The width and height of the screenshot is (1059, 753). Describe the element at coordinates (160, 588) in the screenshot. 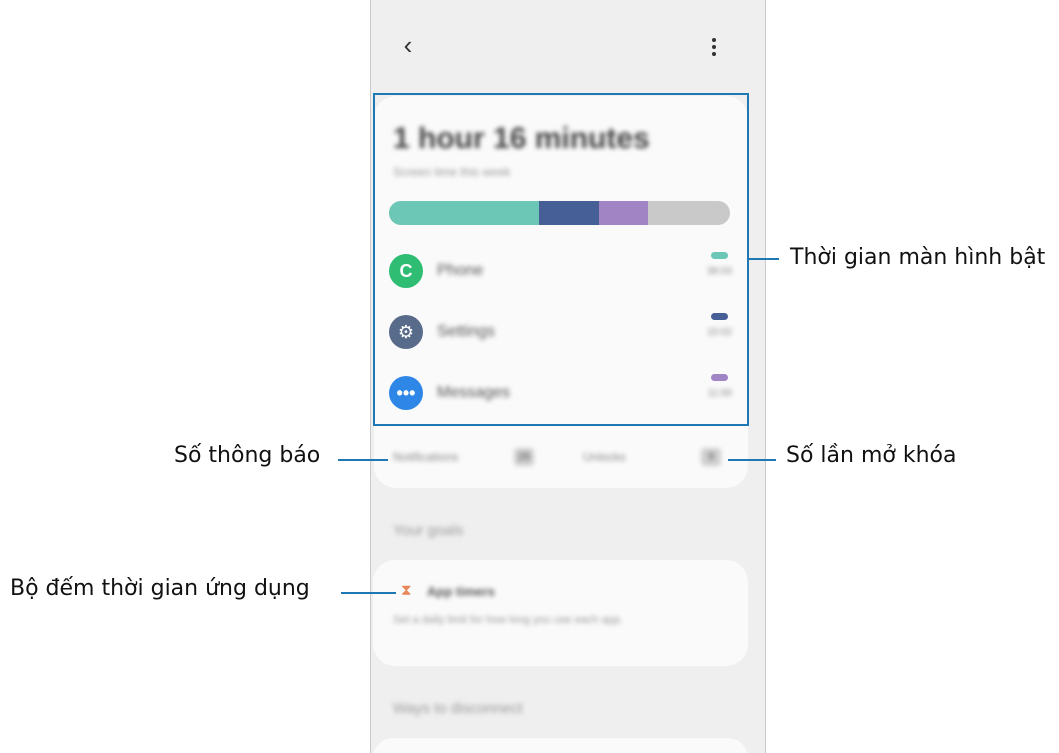

I see `app-timer-callout: Bộ đếm thời gian ứng dụng` at that location.